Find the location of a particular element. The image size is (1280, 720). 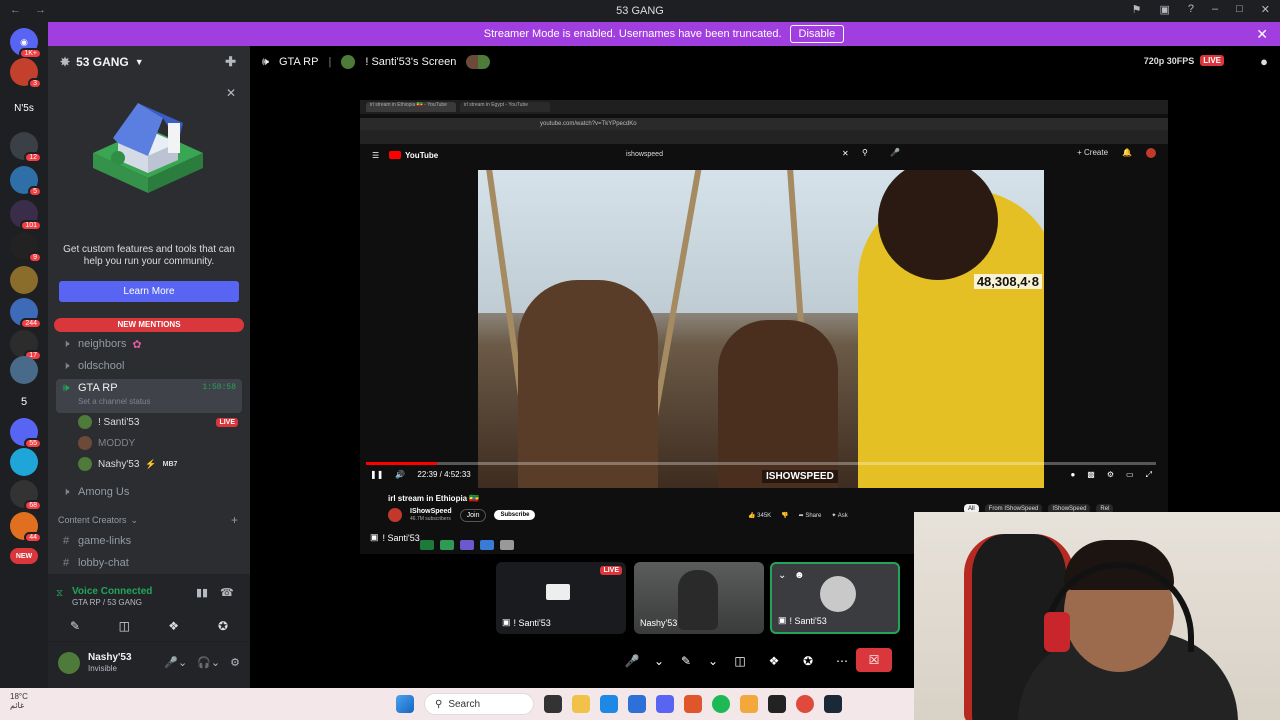

spotify-icon is located at coordinates (721, 704).